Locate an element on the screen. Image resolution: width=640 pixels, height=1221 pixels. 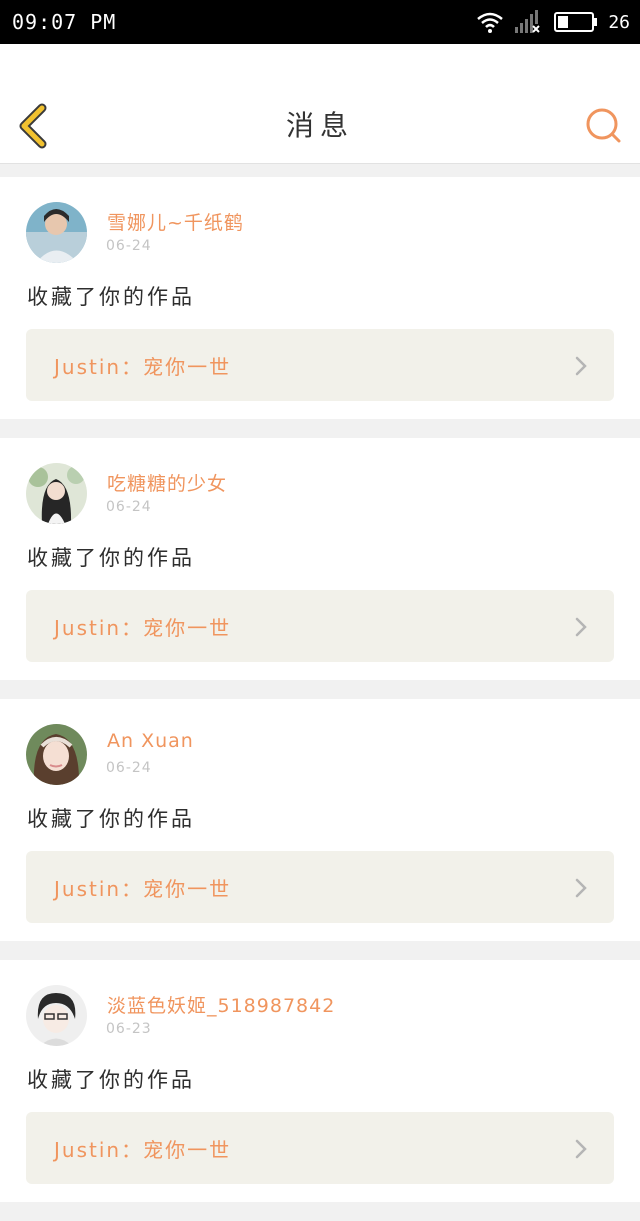
wifi-icon is located at coordinates (490, 22).